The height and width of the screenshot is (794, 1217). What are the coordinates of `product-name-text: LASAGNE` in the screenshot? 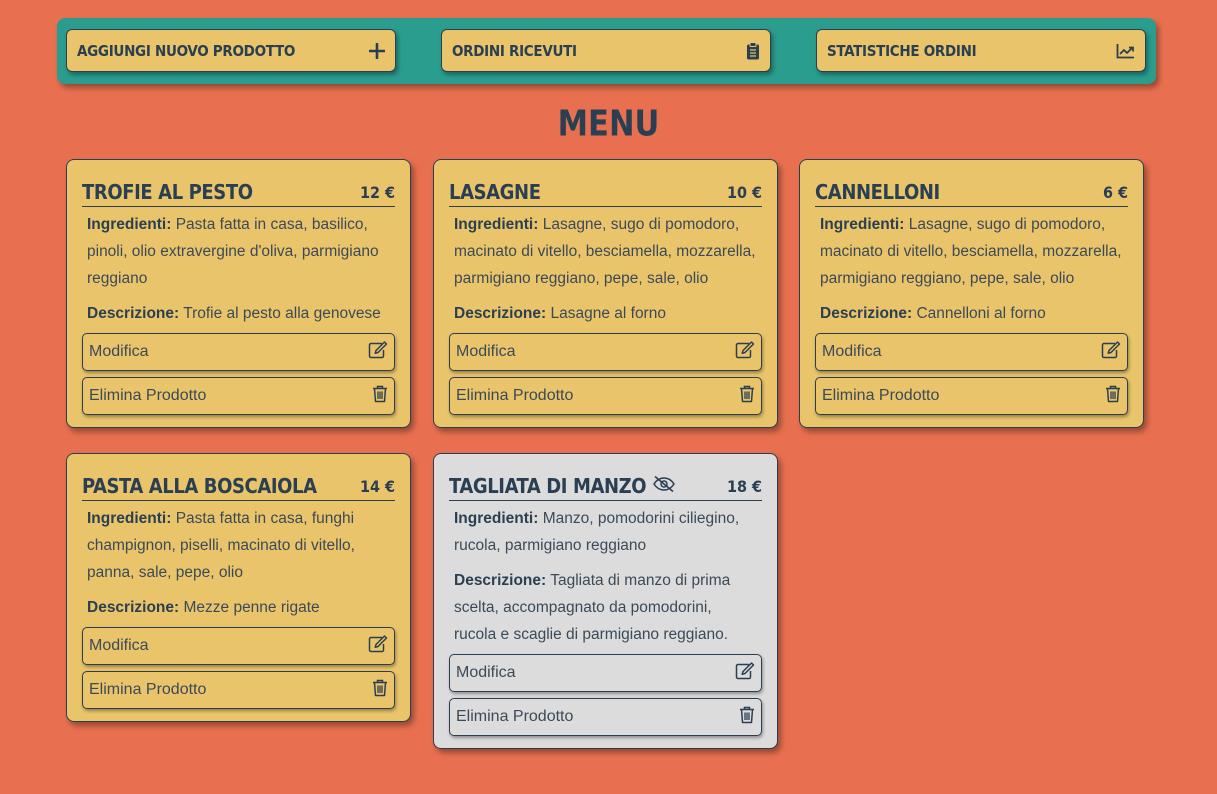 It's located at (495, 192).